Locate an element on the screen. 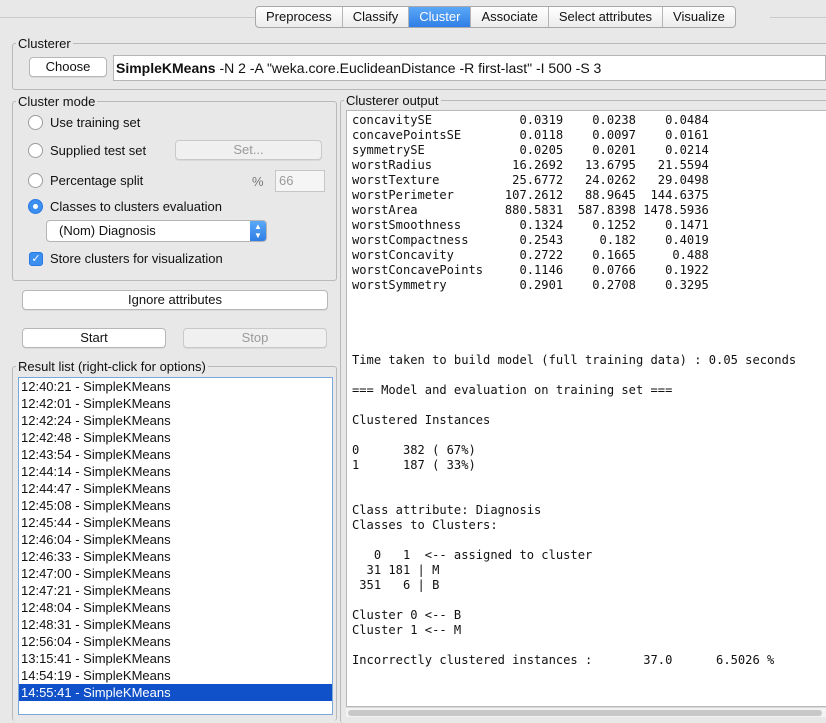 This screenshot has height=723, width=826. ignore-attributes-button: Ignore attributes is located at coordinates (175, 300).